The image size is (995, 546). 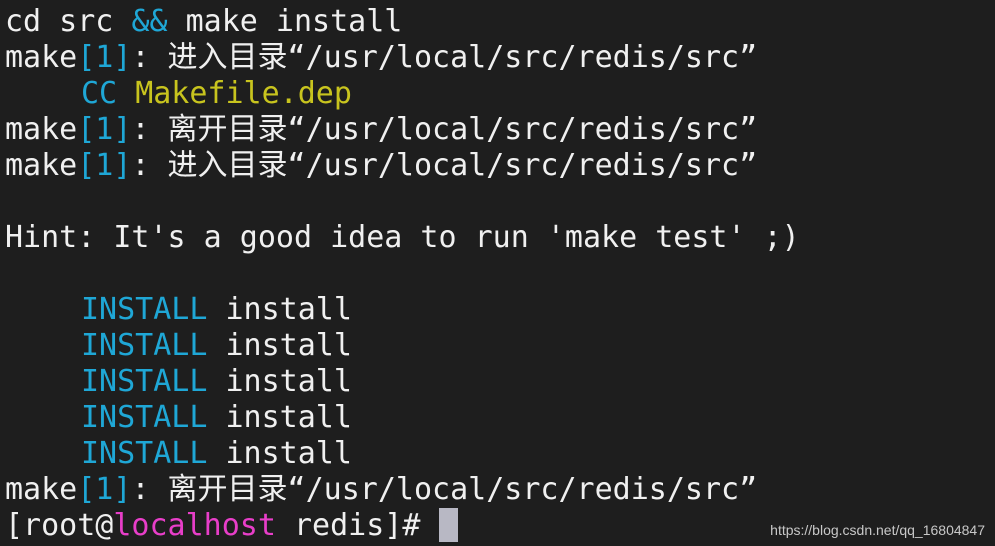 I want to click on terminal-line-make-enter-2: make[1]: 进入目录“/usr/local/src/redis/src”, so click(x=500, y=166).